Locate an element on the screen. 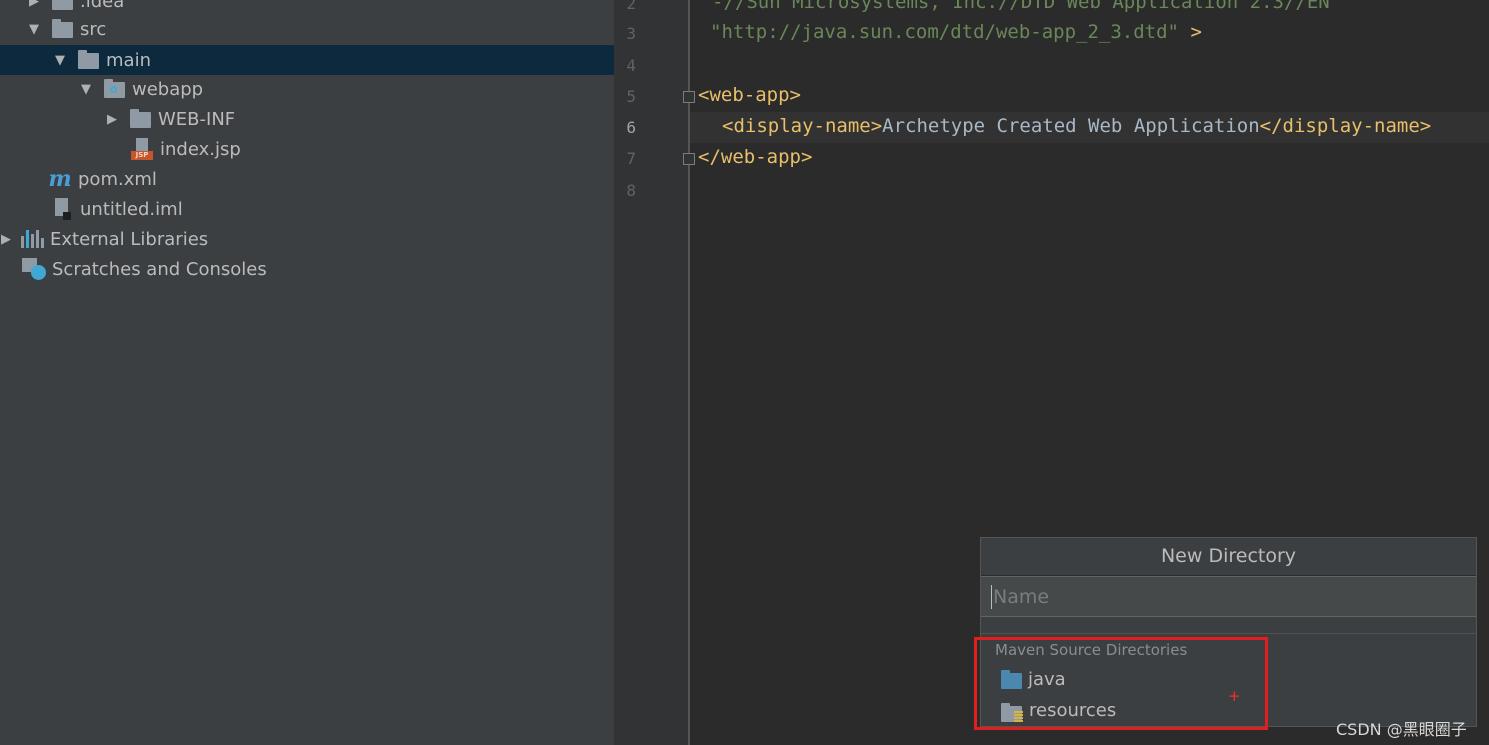 The image size is (1489, 745). popup-separator is located at coordinates (1228, 633).